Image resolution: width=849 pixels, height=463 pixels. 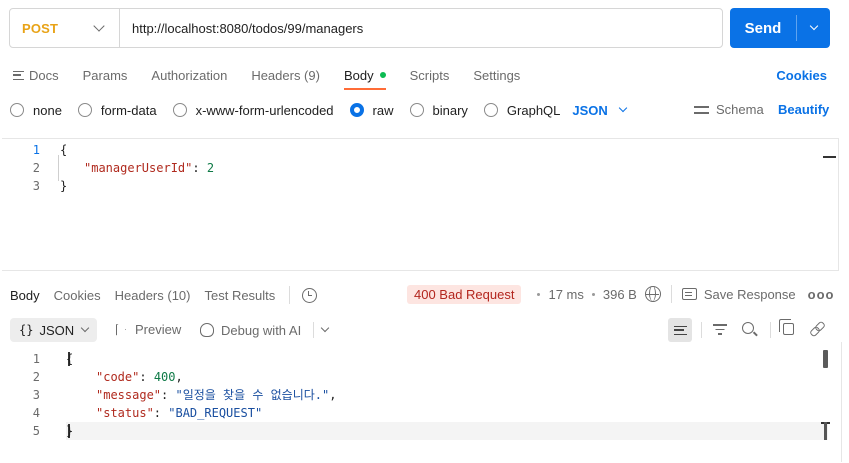 I want to click on tab-body: Body, so click(x=364, y=78).